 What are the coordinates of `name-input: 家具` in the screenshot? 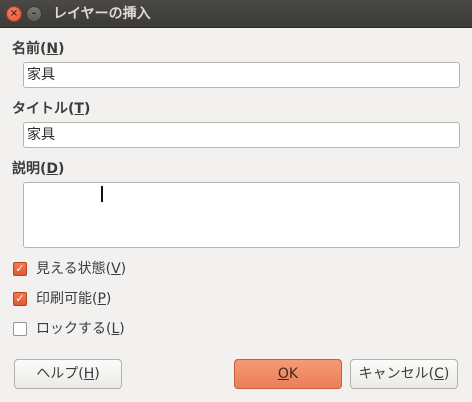 It's located at (241, 75).